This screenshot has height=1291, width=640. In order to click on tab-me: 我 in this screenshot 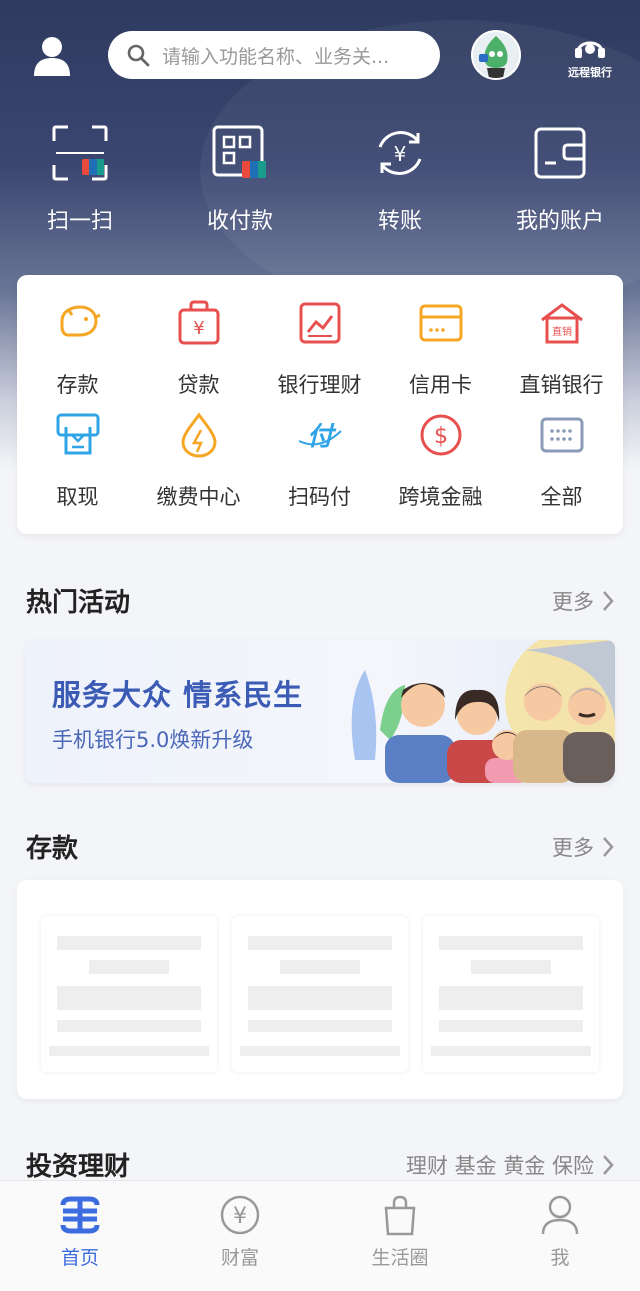, I will do `click(560, 1231)`.